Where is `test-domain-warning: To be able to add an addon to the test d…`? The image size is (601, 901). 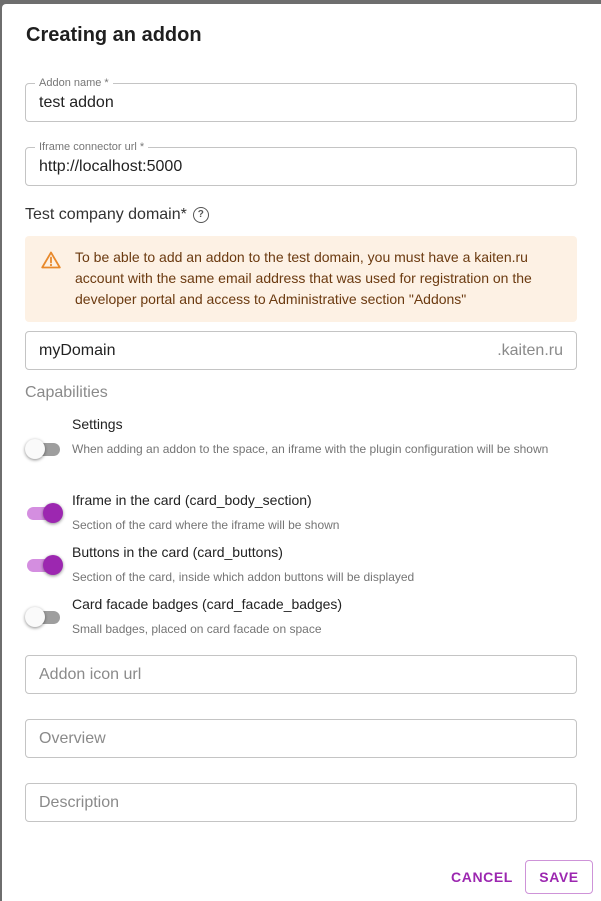
test-domain-warning: To be able to add an addon to the test d… is located at coordinates (301, 279).